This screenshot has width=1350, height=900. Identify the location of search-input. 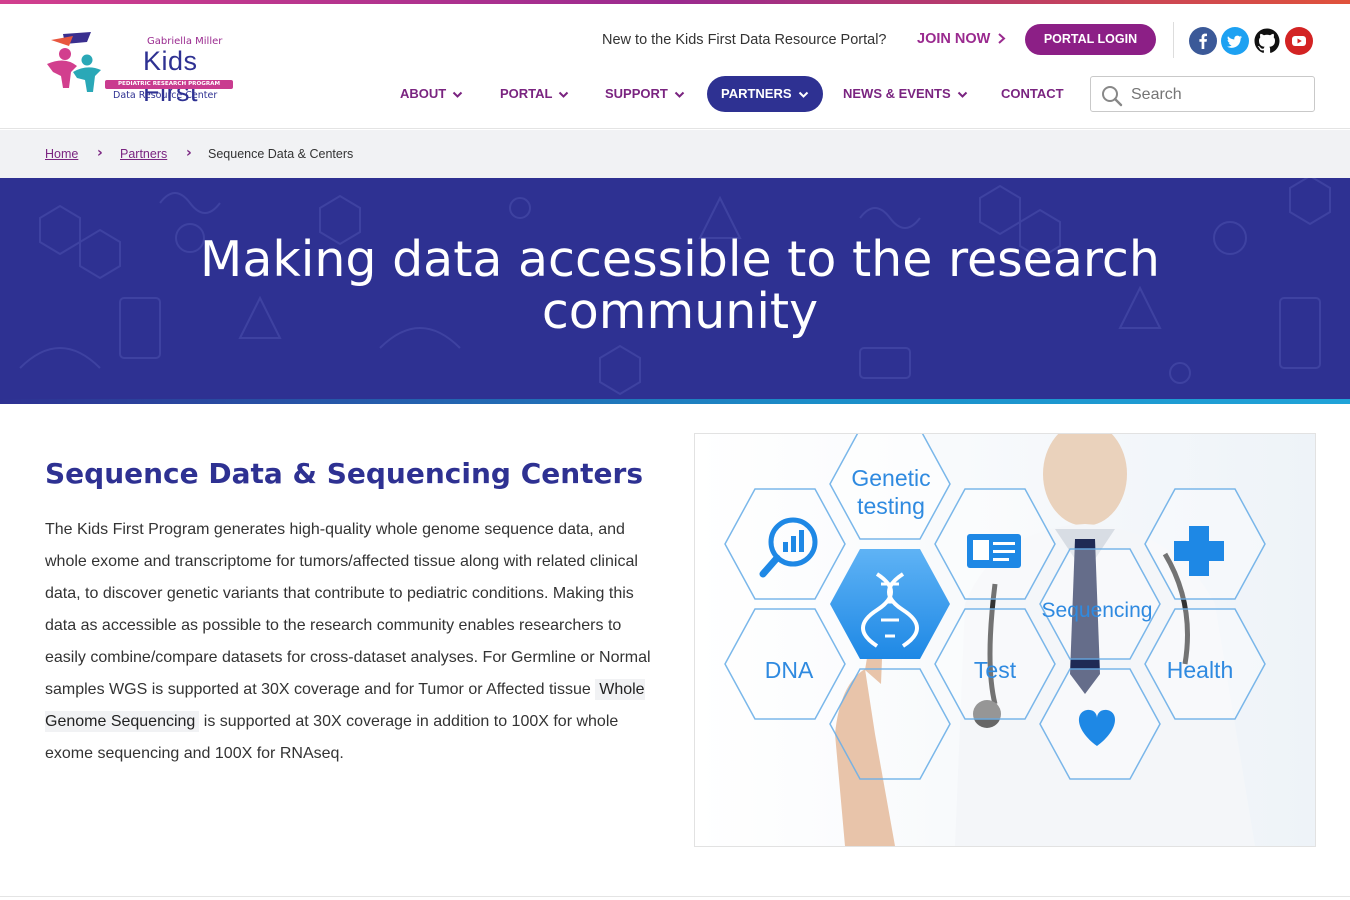
(1218, 95).